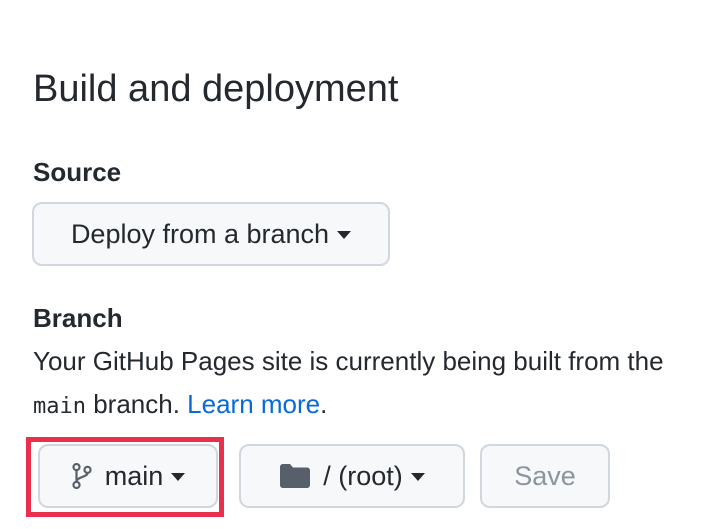 This screenshot has height=529, width=720. I want to click on source-dropdown-button: Deploy from a branch, so click(211, 234).